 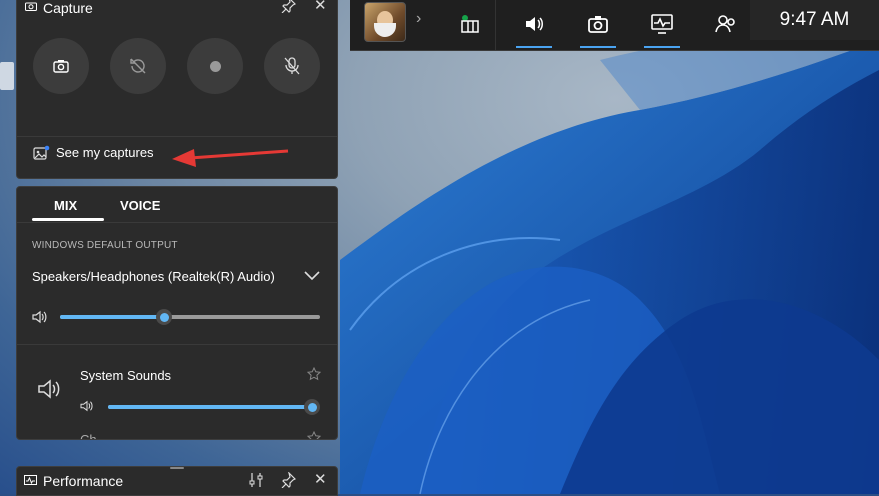 What do you see at coordinates (140, 205) in the screenshot?
I see `tab-voice: VOICE` at bounding box center [140, 205].